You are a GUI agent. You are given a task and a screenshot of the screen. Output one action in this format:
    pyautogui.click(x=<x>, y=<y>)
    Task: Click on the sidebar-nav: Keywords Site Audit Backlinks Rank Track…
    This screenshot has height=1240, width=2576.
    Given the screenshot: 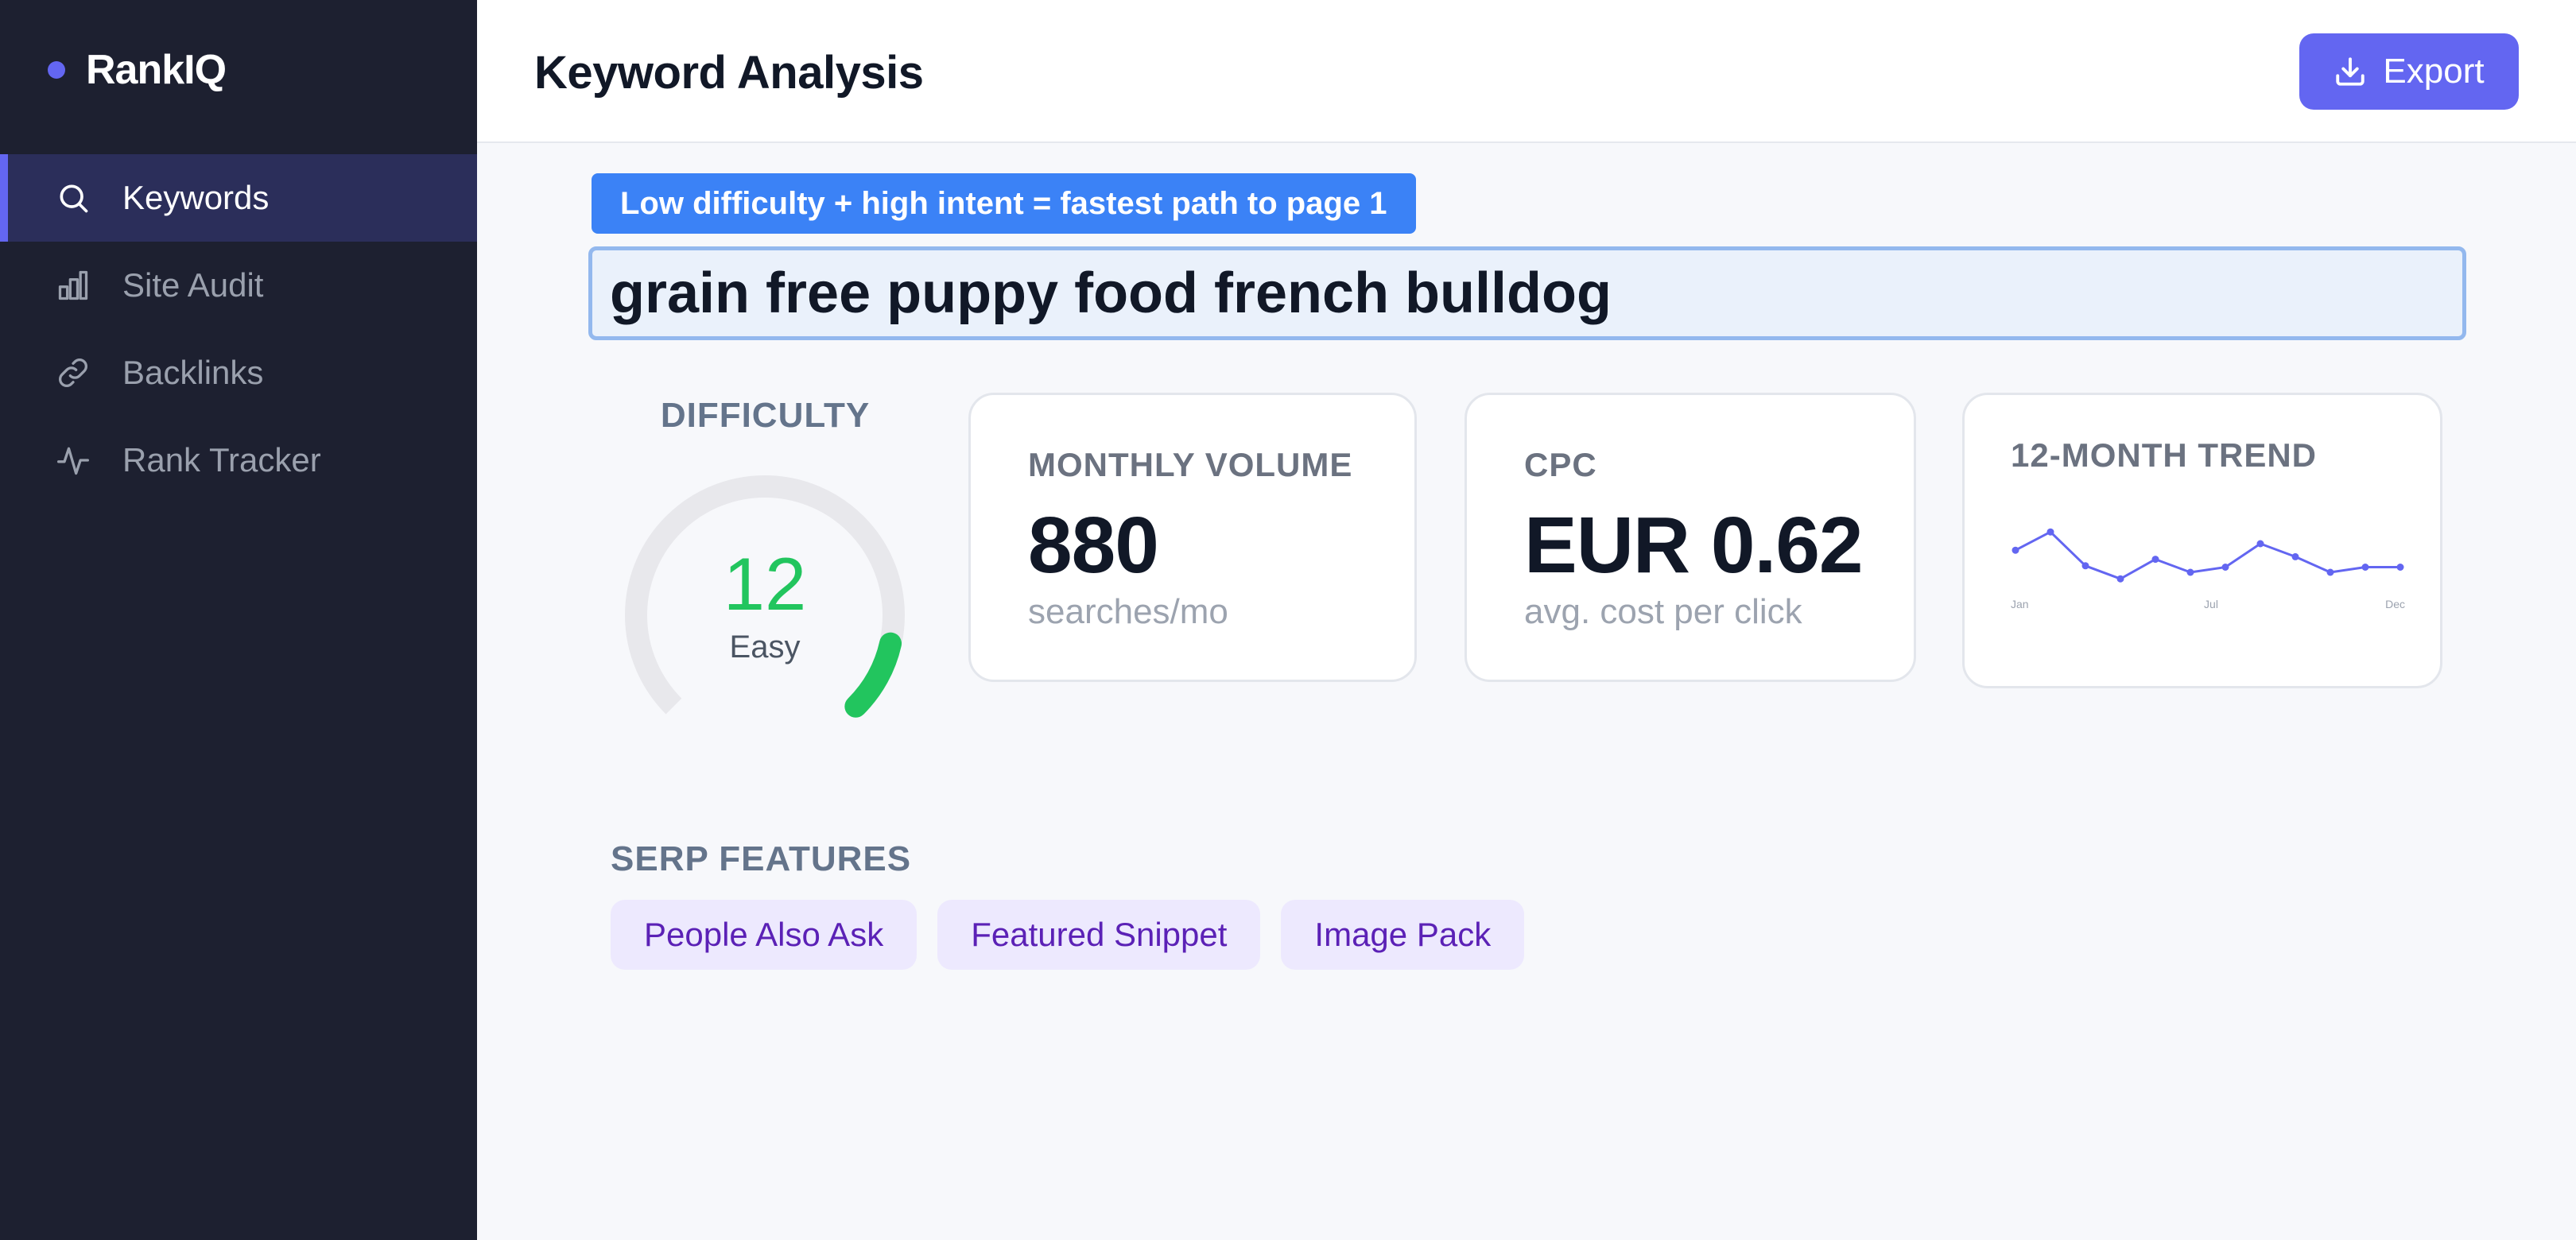 What is the action you would take?
    pyautogui.click(x=239, y=329)
    